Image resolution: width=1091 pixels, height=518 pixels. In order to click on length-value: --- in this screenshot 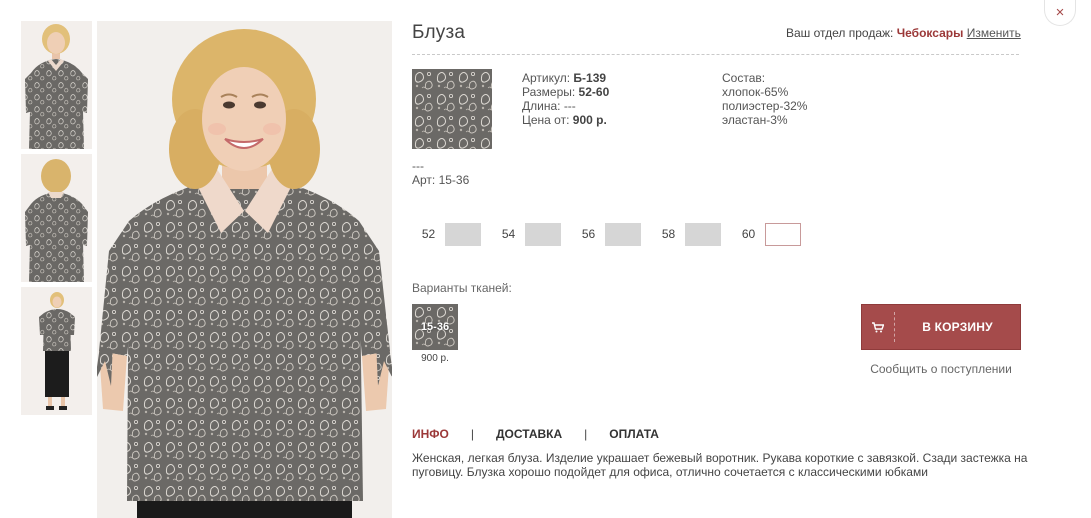, I will do `click(569, 106)`.